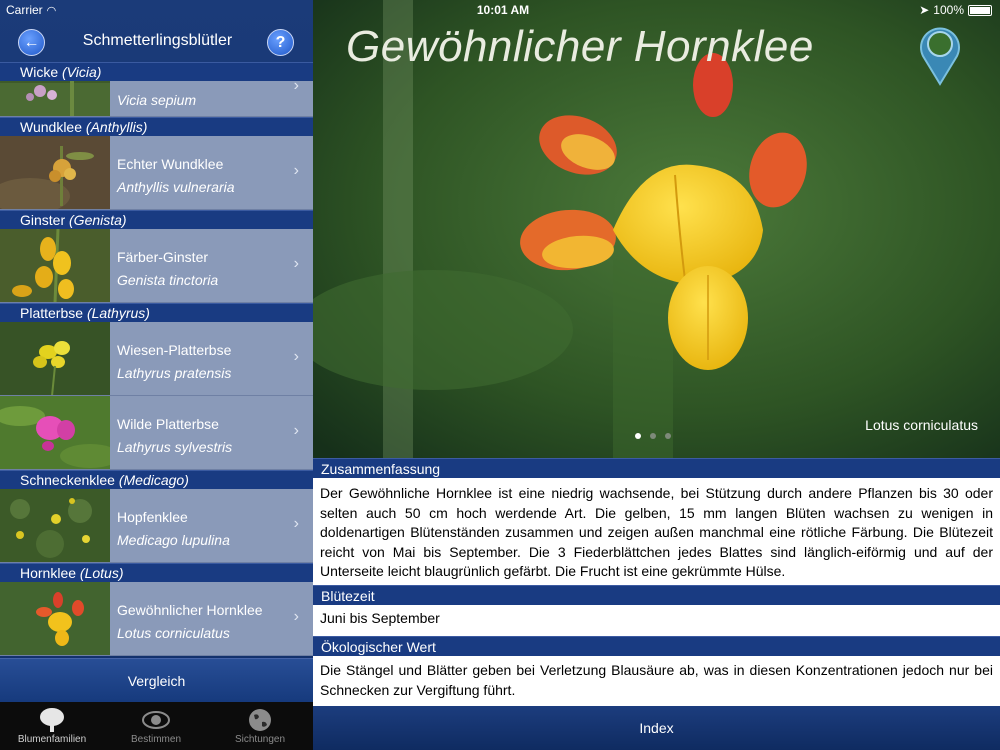  What do you see at coordinates (656, 646) in the screenshot?
I see `section-header-eco: Ökologischer Wert` at bounding box center [656, 646].